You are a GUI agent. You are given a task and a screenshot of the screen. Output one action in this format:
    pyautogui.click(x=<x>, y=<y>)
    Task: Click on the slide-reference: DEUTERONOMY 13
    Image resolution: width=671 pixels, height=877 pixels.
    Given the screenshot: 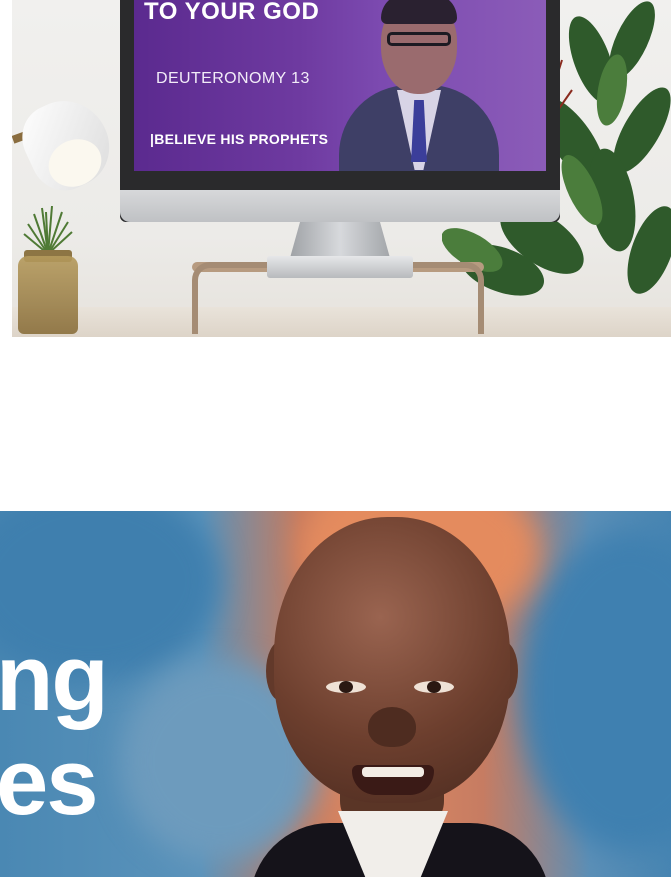 What is the action you would take?
    pyautogui.click(x=233, y=78)
    